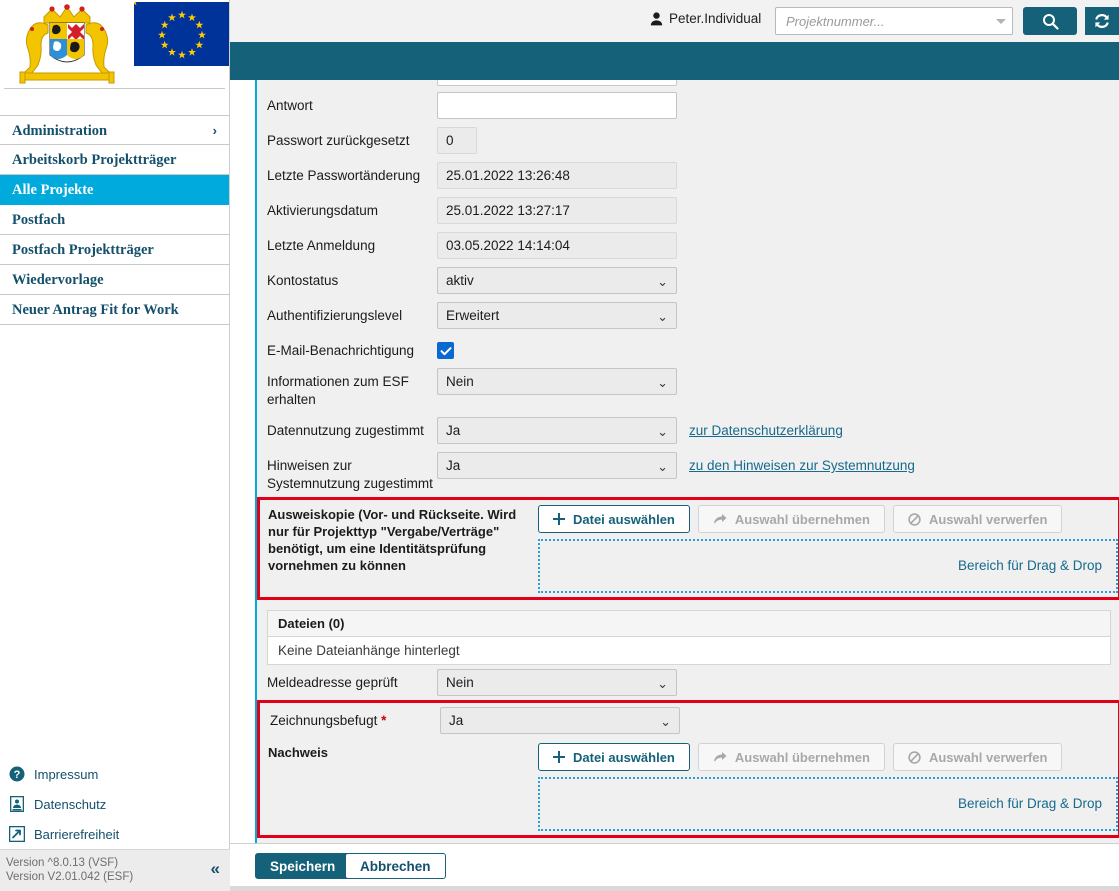 The image size is (1119, 891). What do you see at coordinates (674, 61) in the screenshot?
I see `page-header-band` at bounding box center [674, 61].